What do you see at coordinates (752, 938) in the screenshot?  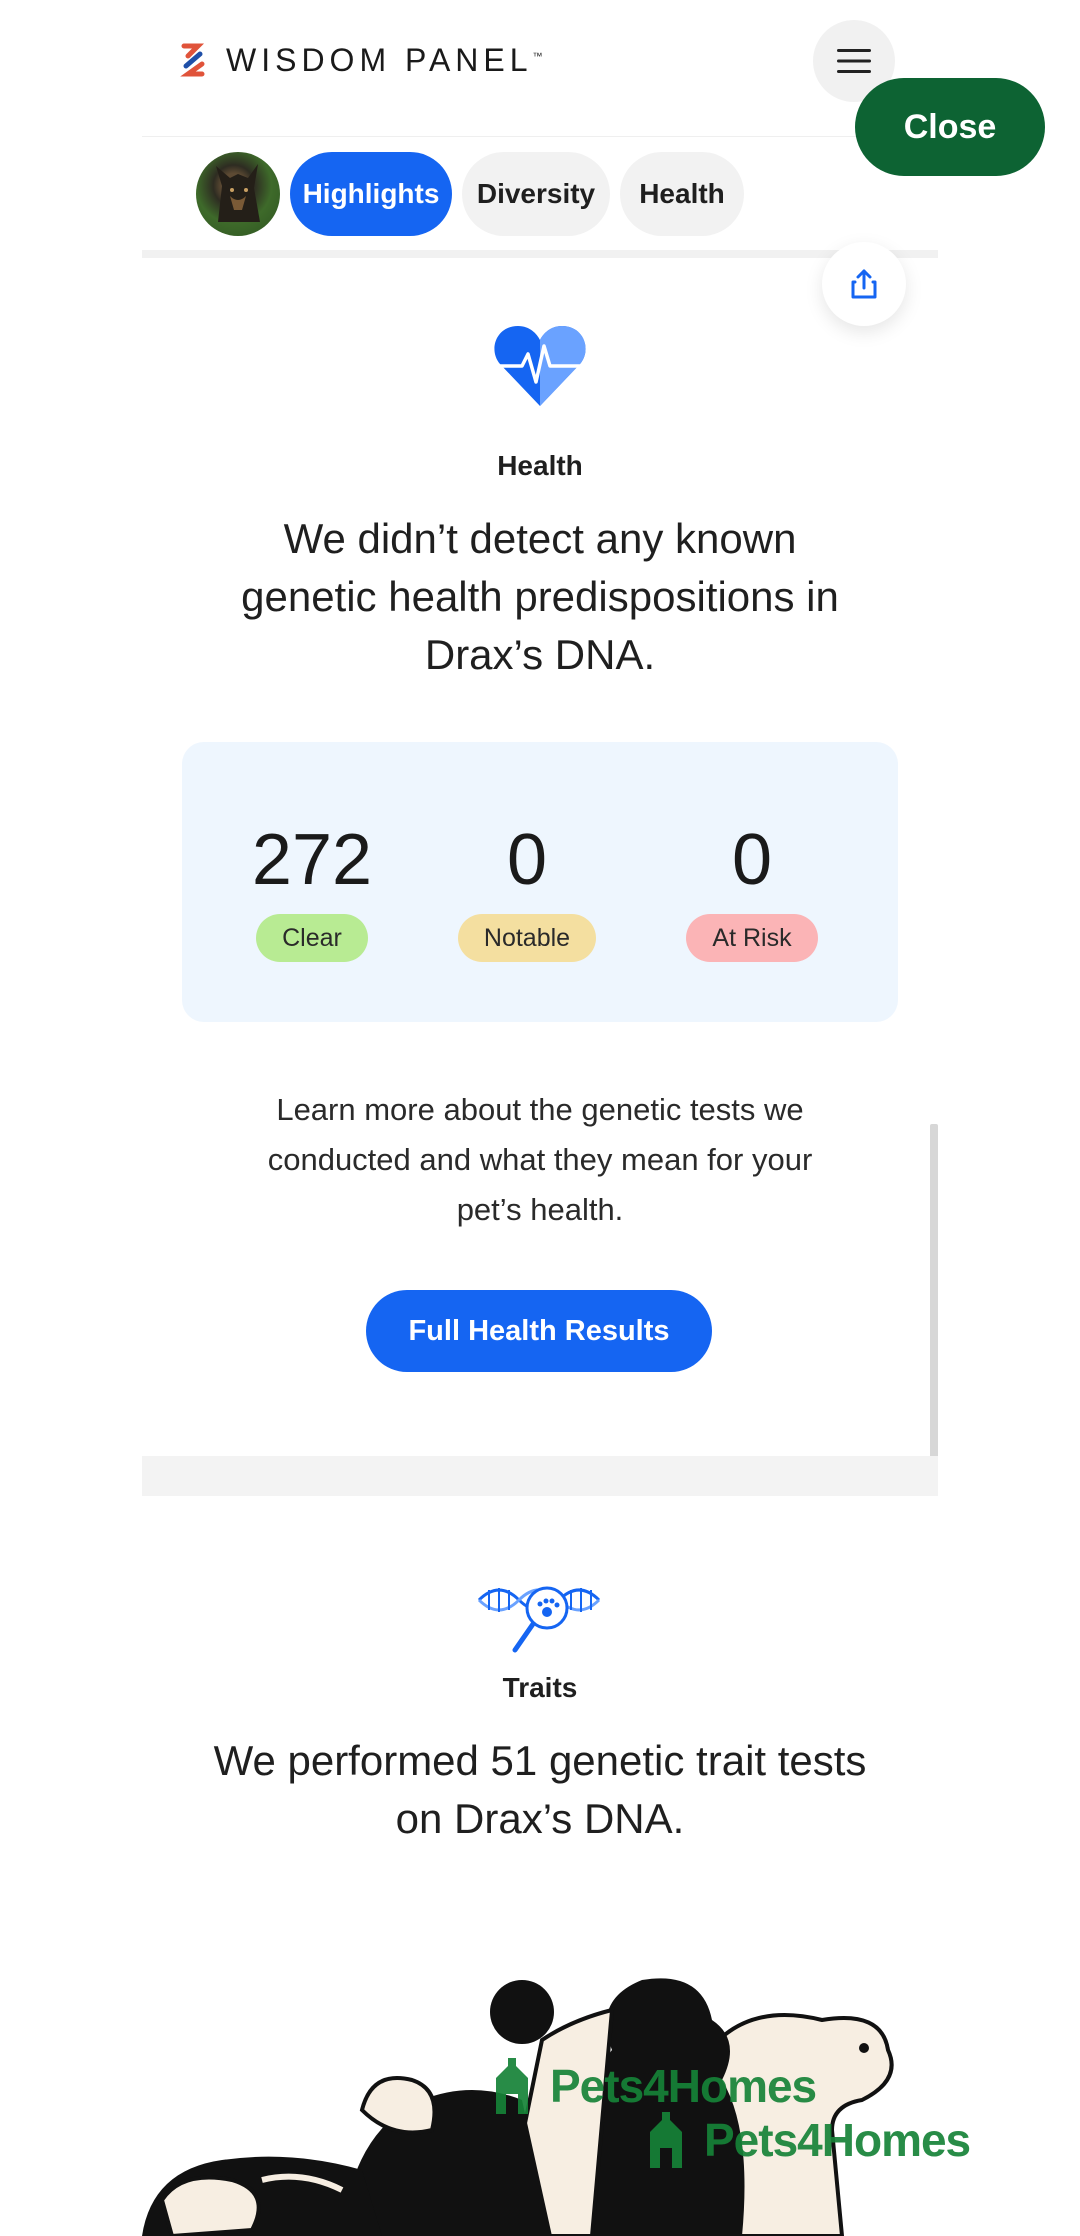 I see `at-risk-badge: At Risk` at bounding box center [752, 938].